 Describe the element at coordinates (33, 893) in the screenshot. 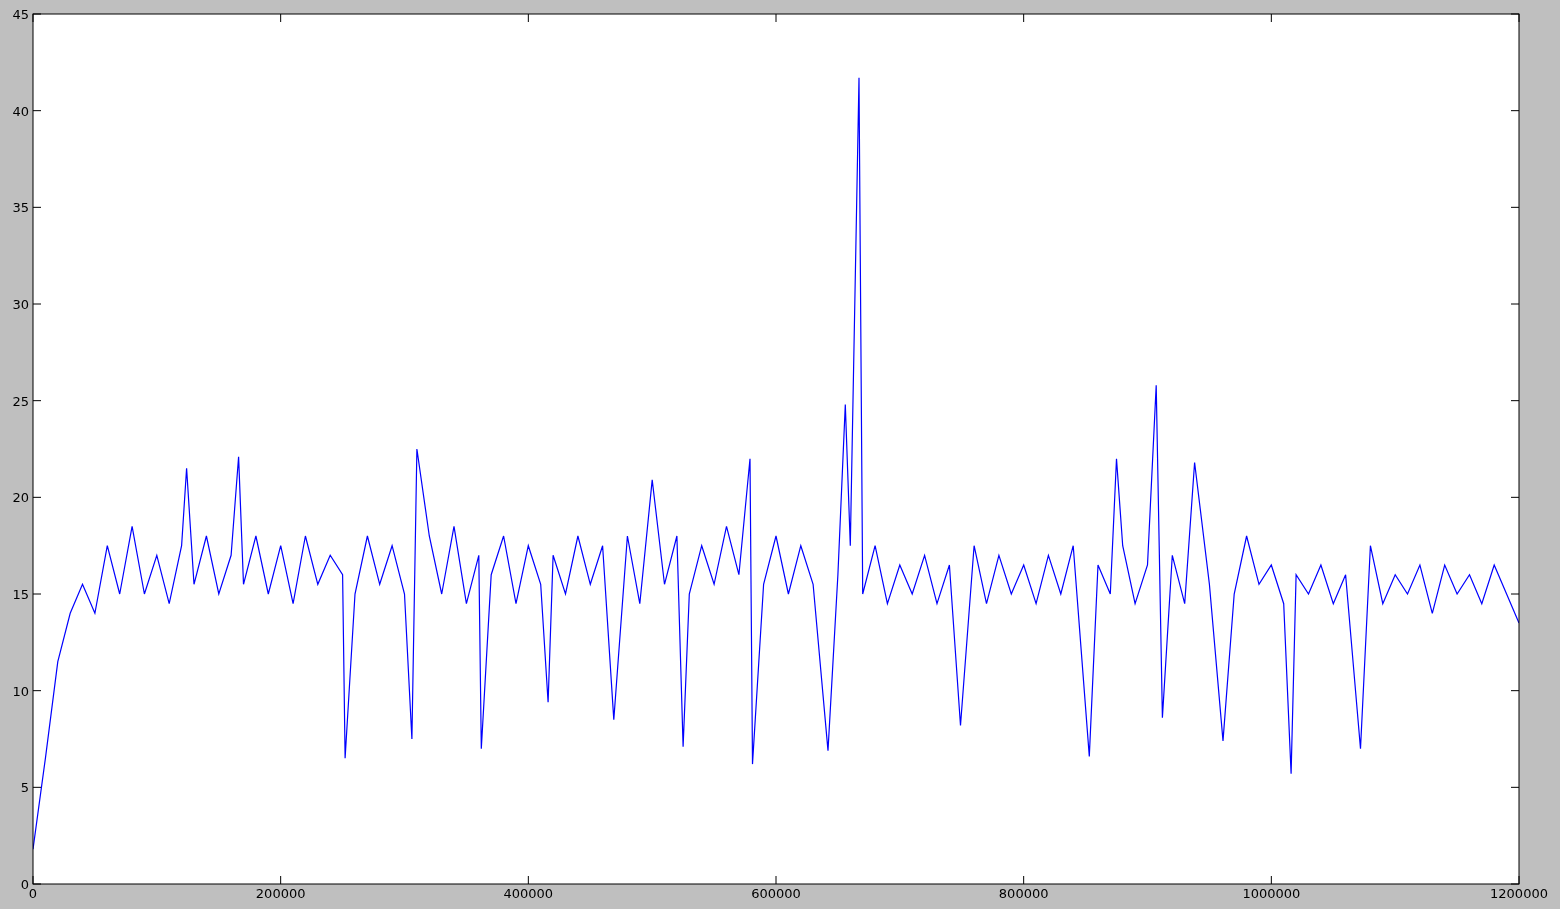

I see `x-tick-label: 0` at that location.